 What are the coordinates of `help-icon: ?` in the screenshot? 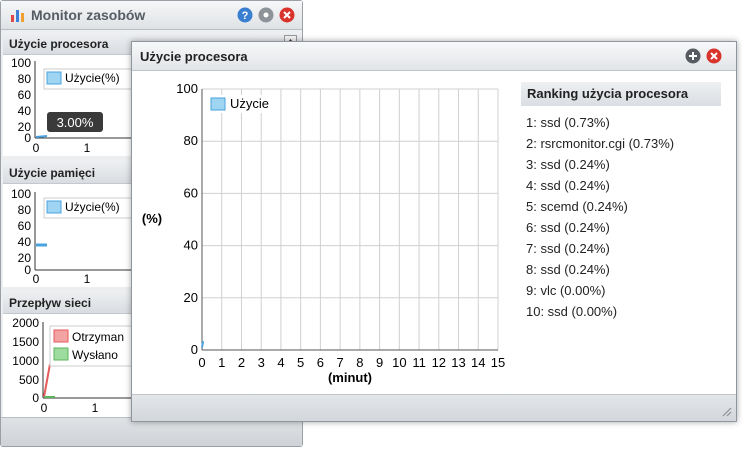 It's located at (245, 15).